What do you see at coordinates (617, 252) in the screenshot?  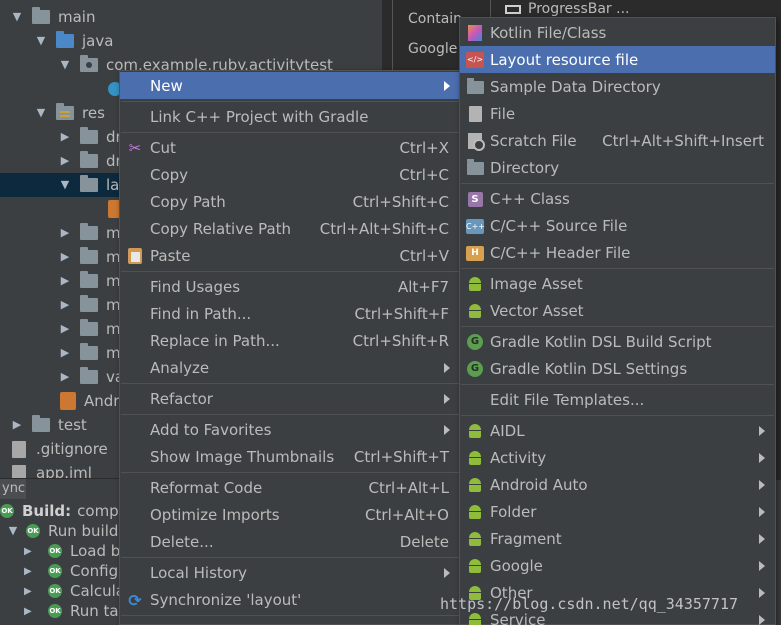 I see `menu-item-cpp-header-file: H C/C++ Header File` at bounding box center [617, 252].